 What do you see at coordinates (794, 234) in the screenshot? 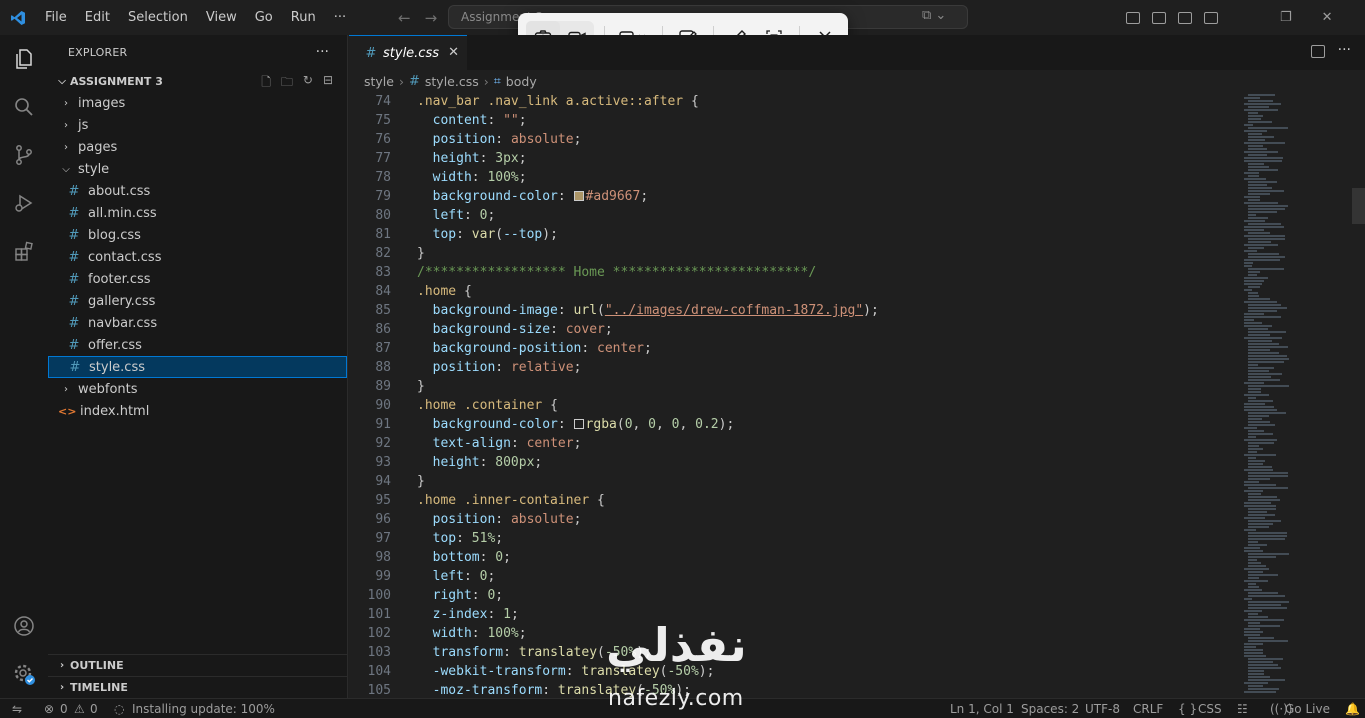
I see `code-line: 81 top: var(--top);` at bounding box center [794, 234].